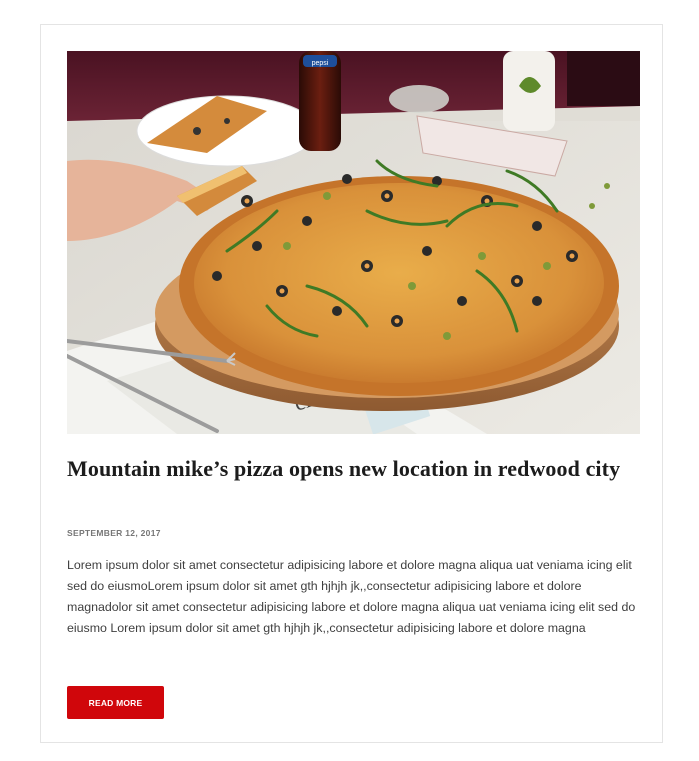 This screenshot has height=761, width=699. What do you see at coordinates (115, 702) in the screenshot?
I see `read-more-button: READ MORE` at bounding box center [115, 702].